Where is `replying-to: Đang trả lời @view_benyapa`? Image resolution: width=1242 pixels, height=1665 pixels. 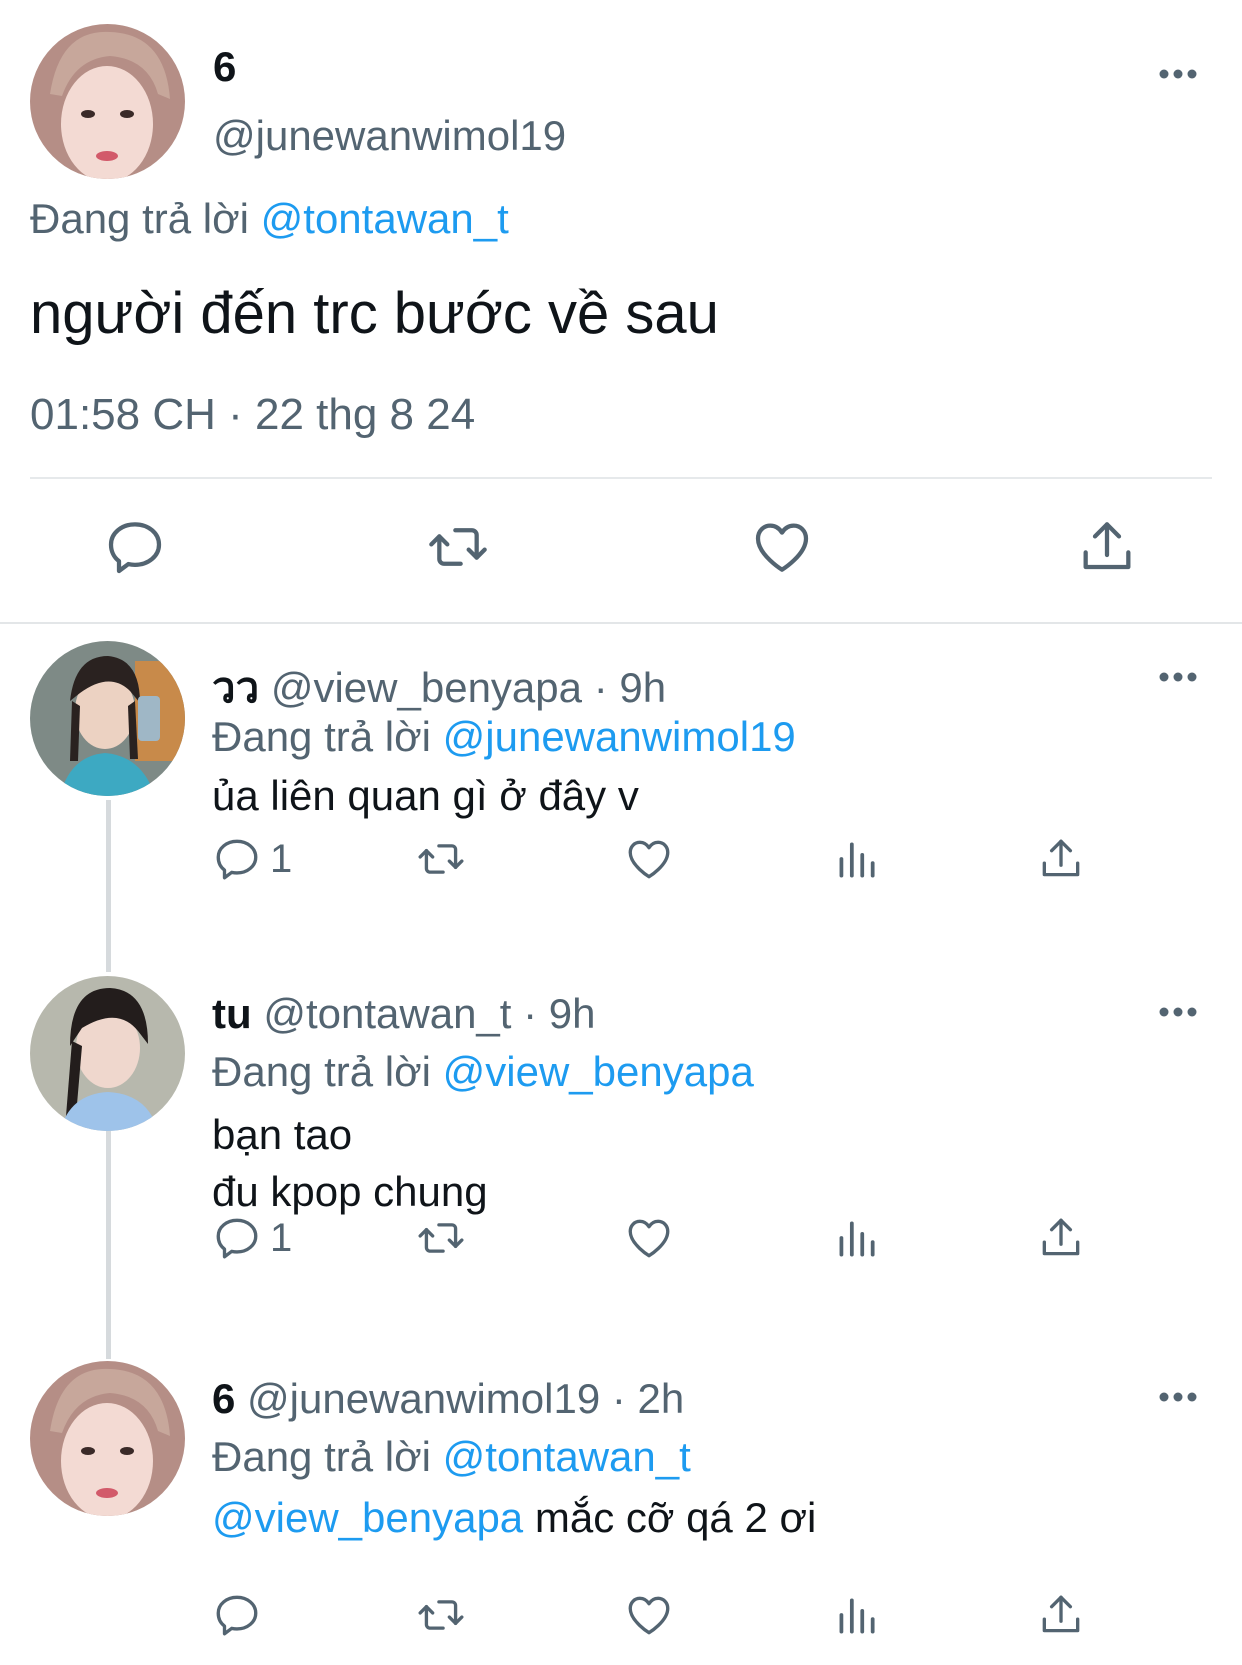
replying-to: Đang trả lời @view_benyapa is located at coordinates (483, 1072).